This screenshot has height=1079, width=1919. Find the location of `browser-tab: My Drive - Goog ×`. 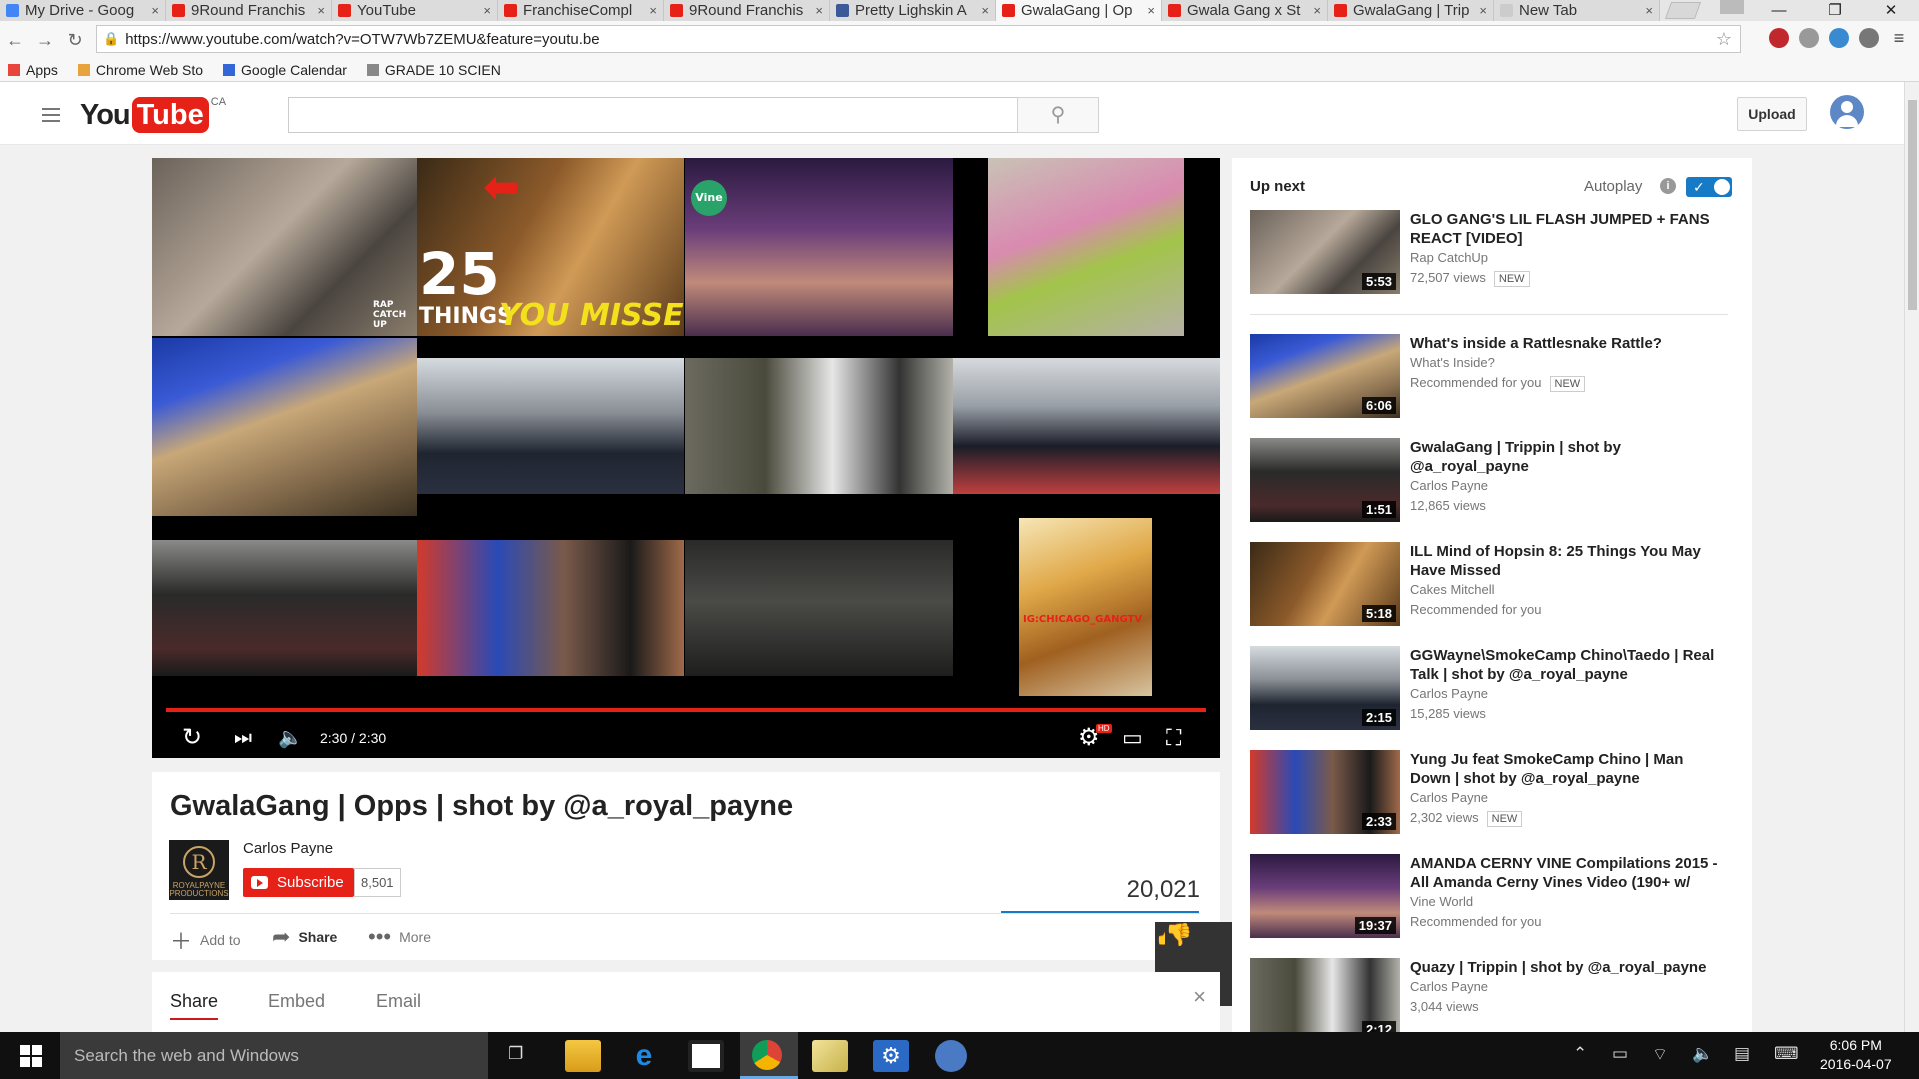

browser-tab: My Drive - Goog × is located at coordinates (83, 10).